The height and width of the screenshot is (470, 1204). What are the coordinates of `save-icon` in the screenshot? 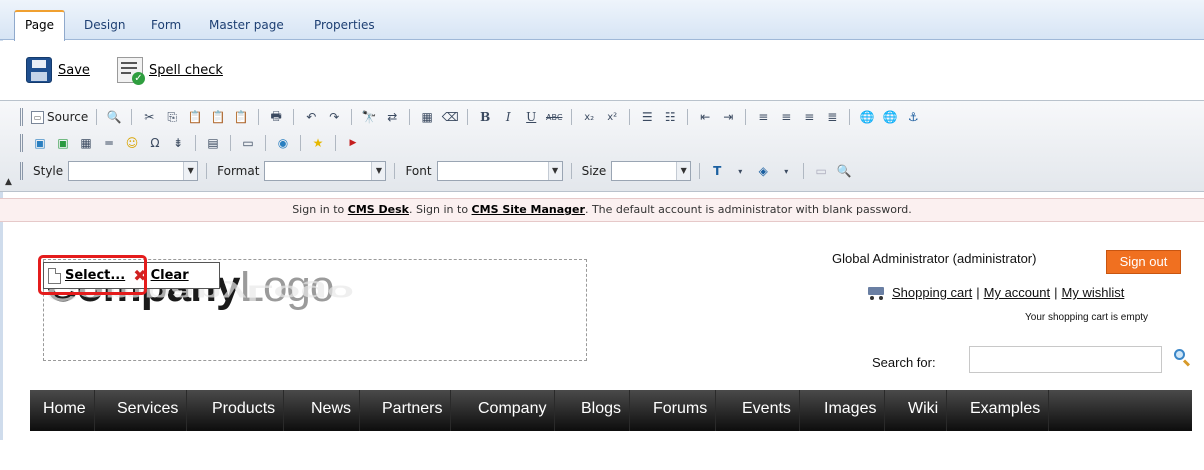 It's located at (39, 70).